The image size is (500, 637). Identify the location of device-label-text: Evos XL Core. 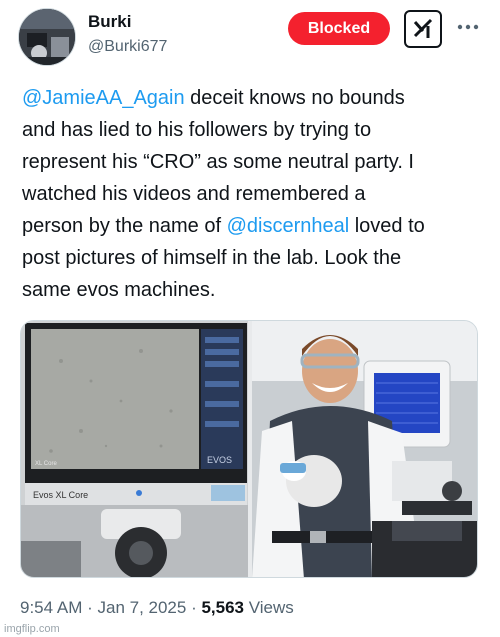
(60, 495).